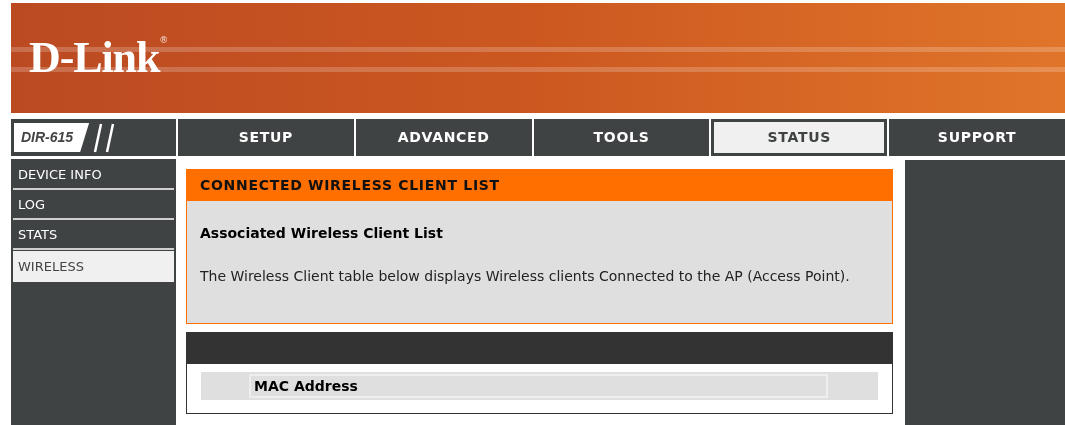  Describe the element at coordinates (321, 233) in the screenshot. I see `section-heading: Associated Wireless Client List` at that location.